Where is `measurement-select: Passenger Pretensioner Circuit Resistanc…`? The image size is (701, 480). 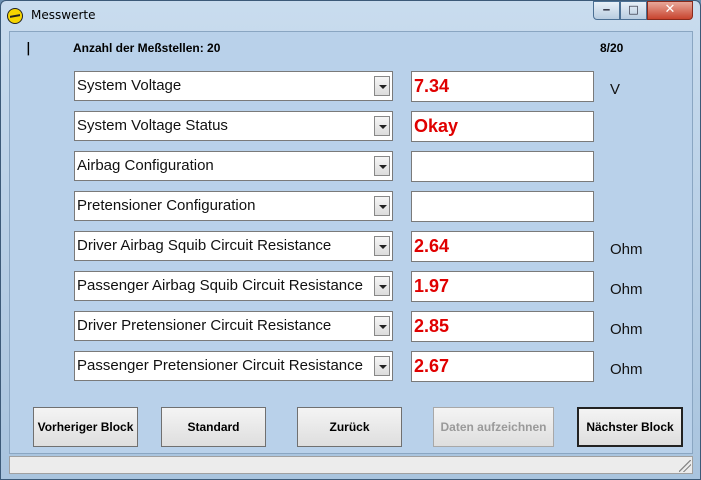 measurement-select: Passenger Pretensioner Circuit Resistanc… is located at coordinates (233, 366).